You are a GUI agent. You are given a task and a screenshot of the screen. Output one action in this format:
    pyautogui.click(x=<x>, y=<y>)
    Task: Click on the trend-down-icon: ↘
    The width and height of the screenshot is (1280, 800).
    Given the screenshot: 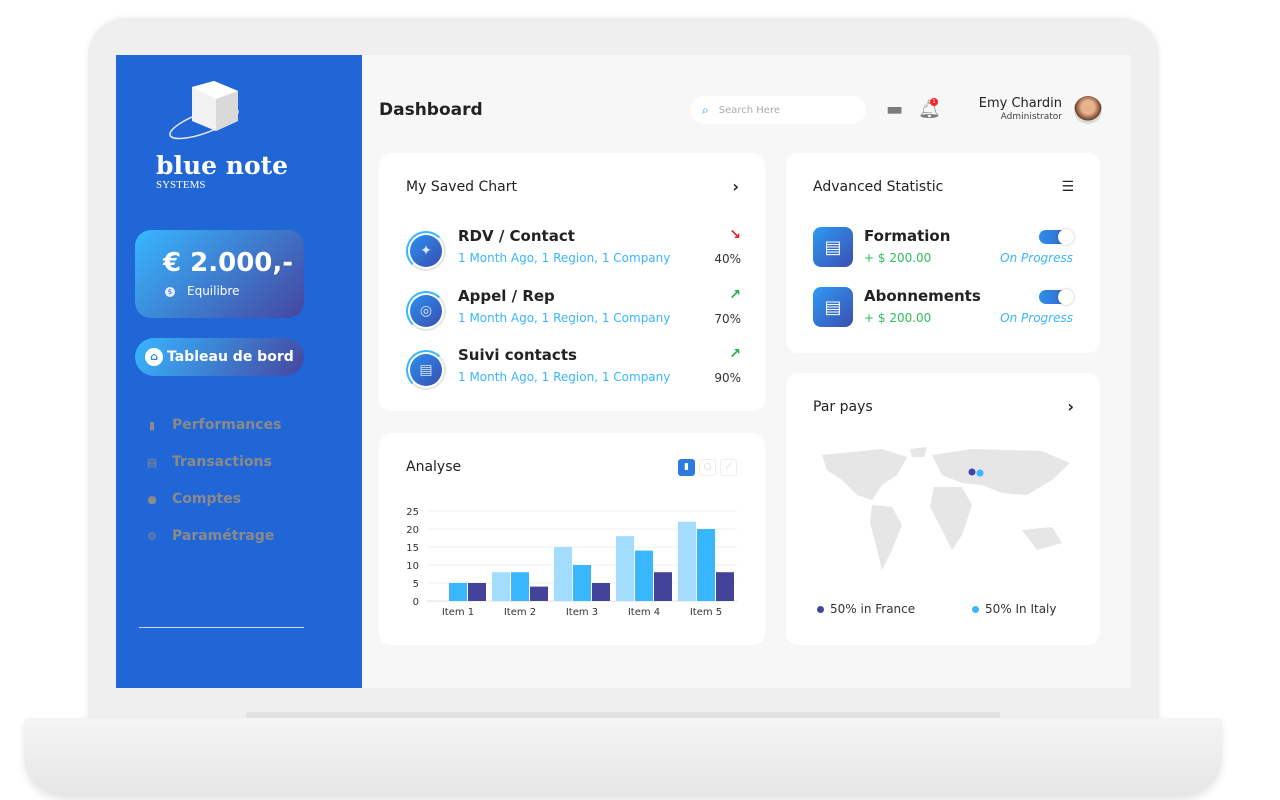 What is the action you would take?
    pyautogui.click(x=735, y=235)
    